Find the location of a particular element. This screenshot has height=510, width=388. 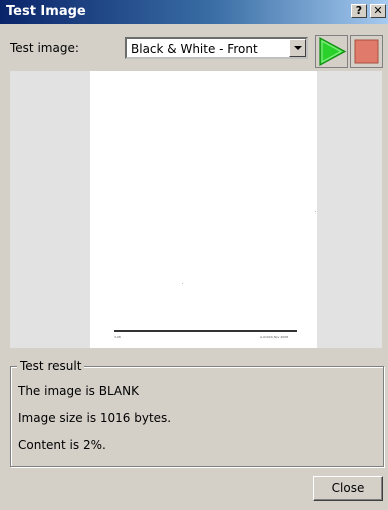

test-image-select: Black & White - Front is located at coordinates (216, 48).